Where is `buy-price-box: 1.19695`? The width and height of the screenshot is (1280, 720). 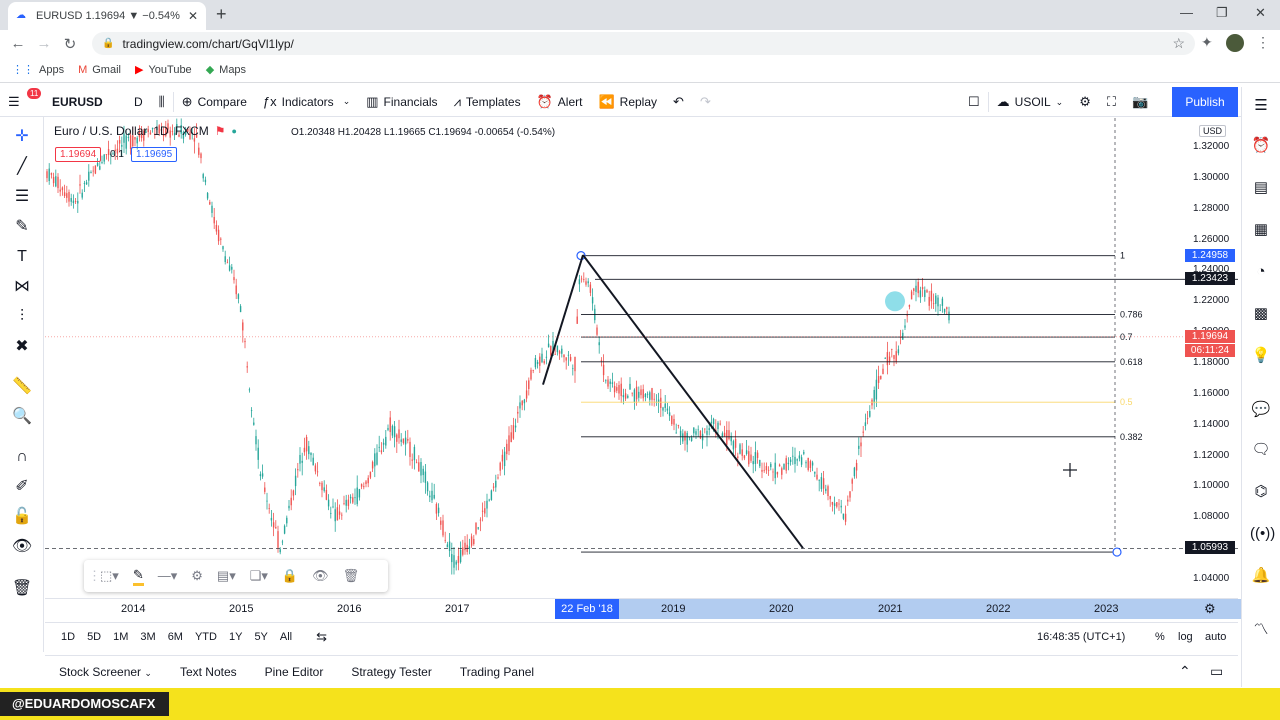 buy-price-box: 1.19695 is located at coordinates (154, 154).